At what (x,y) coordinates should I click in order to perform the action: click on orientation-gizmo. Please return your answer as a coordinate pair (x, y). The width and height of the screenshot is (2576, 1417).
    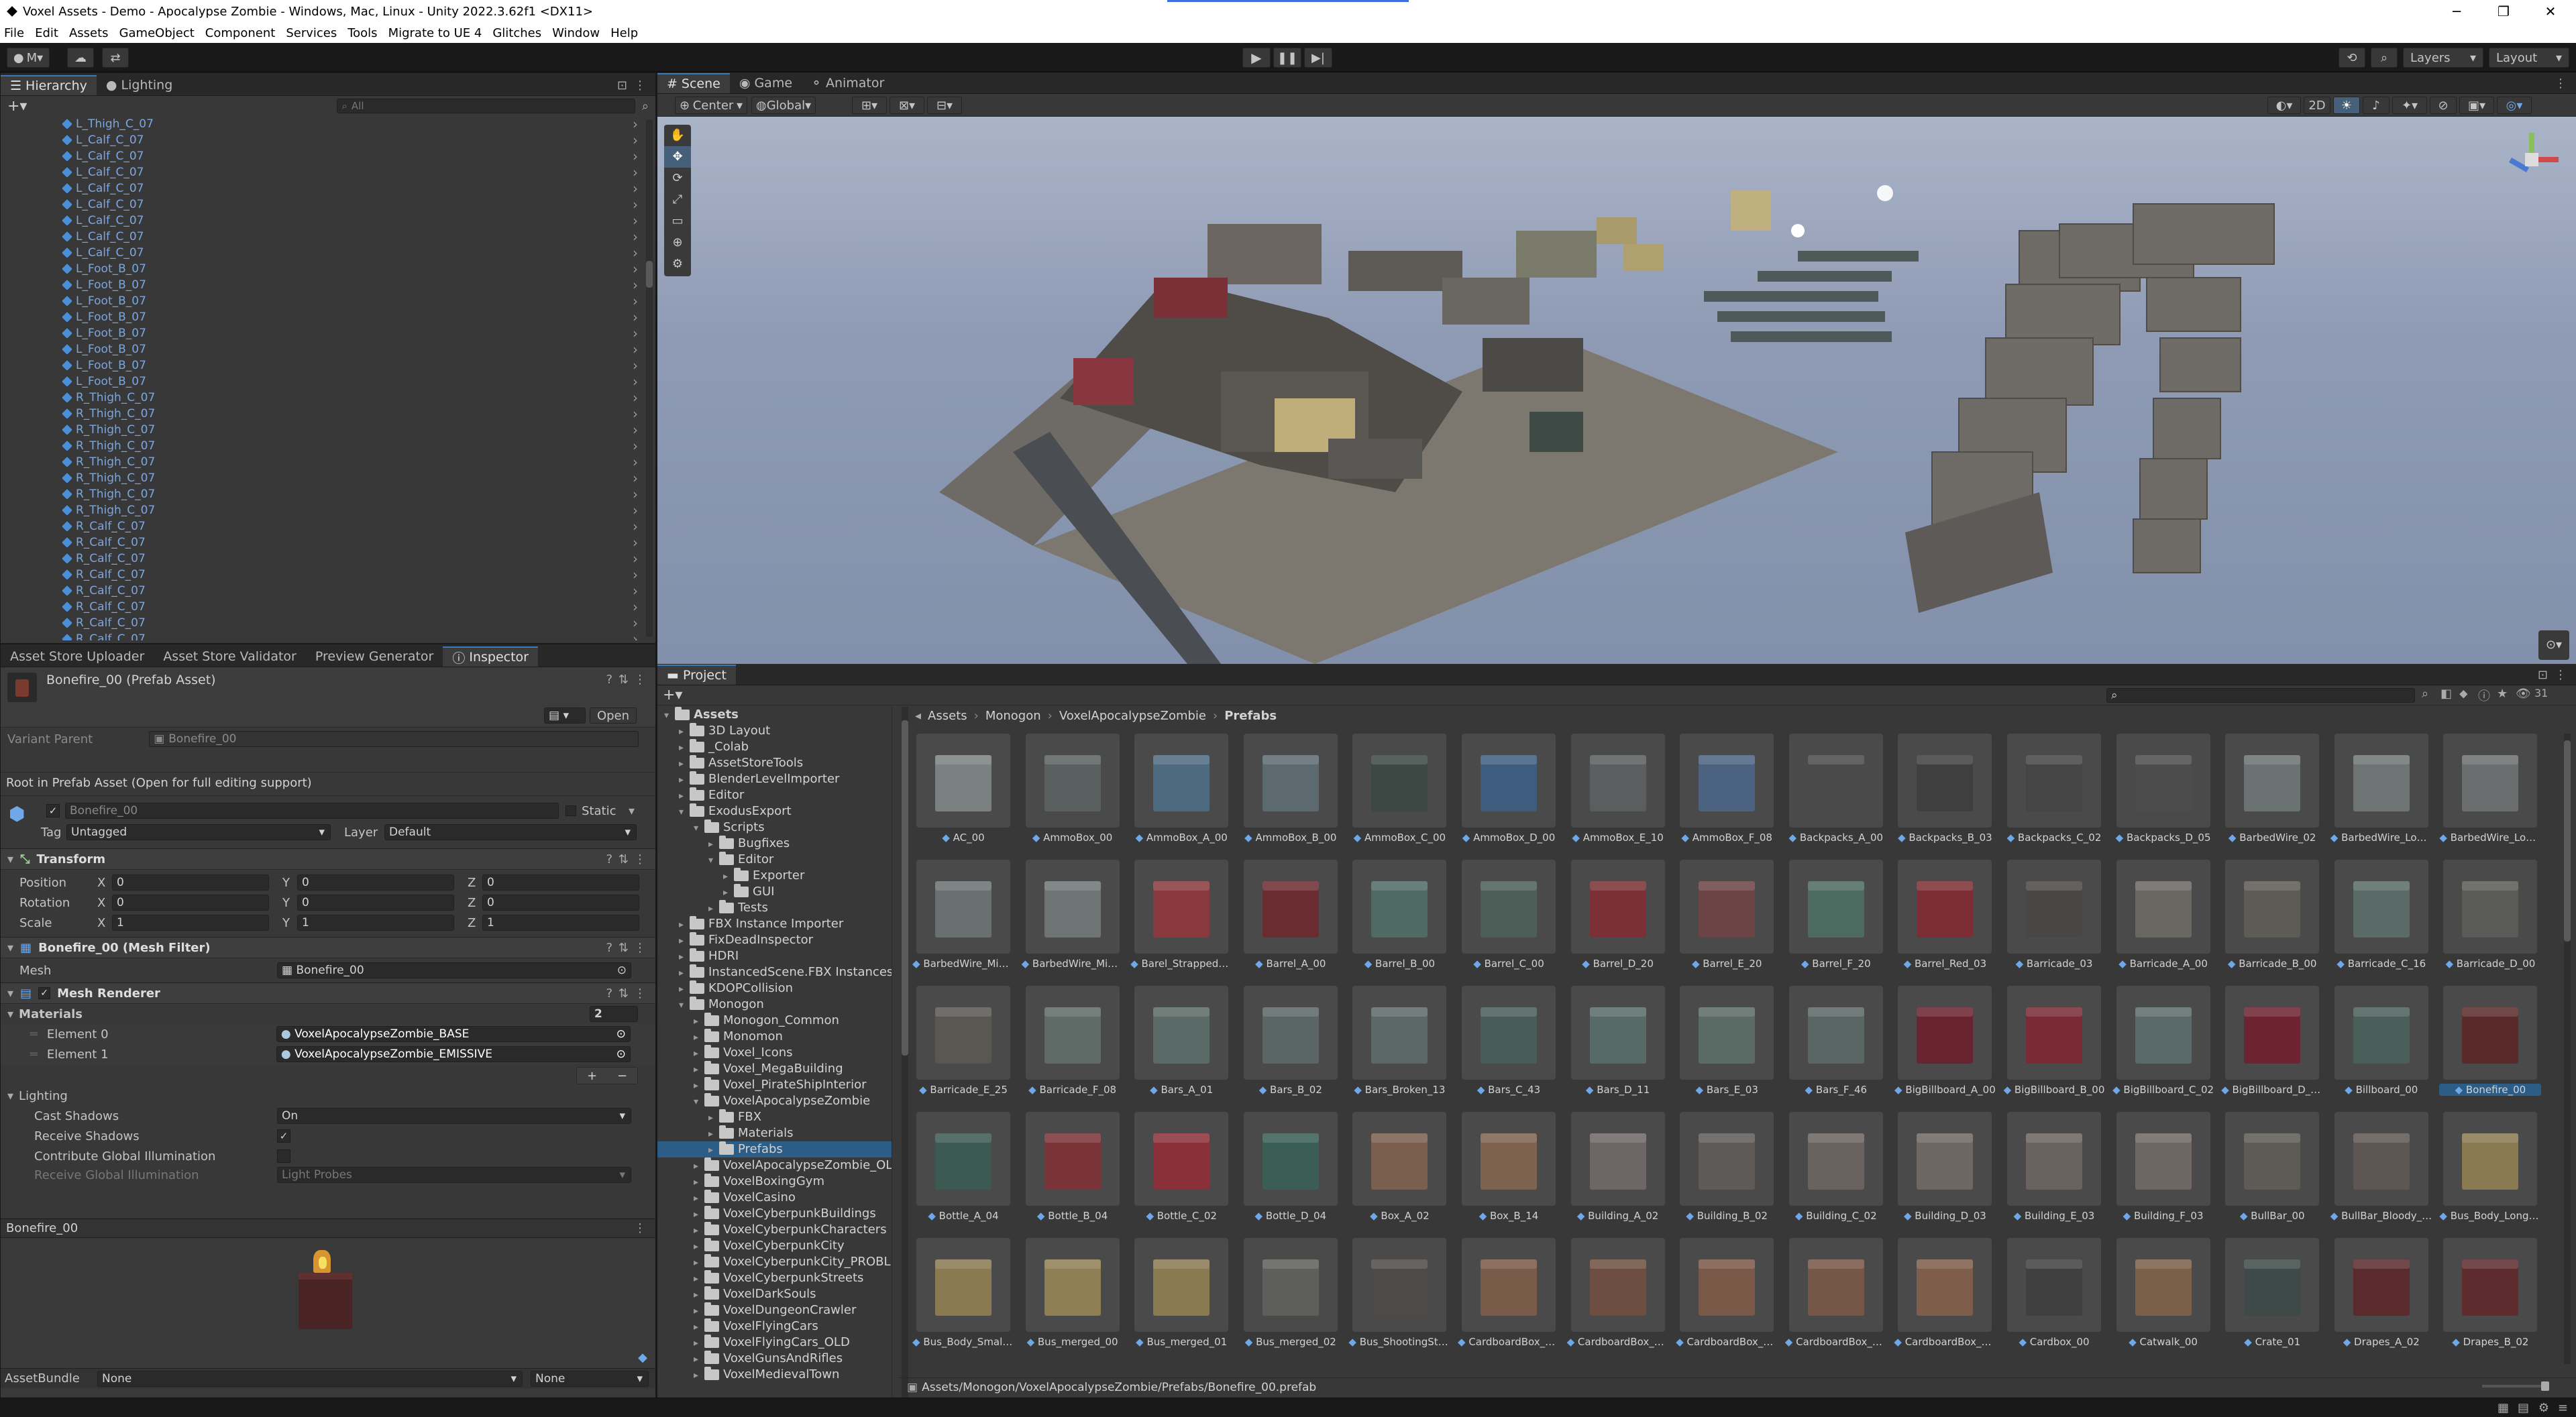
    Looking at the image, I should click on (2532, 160).